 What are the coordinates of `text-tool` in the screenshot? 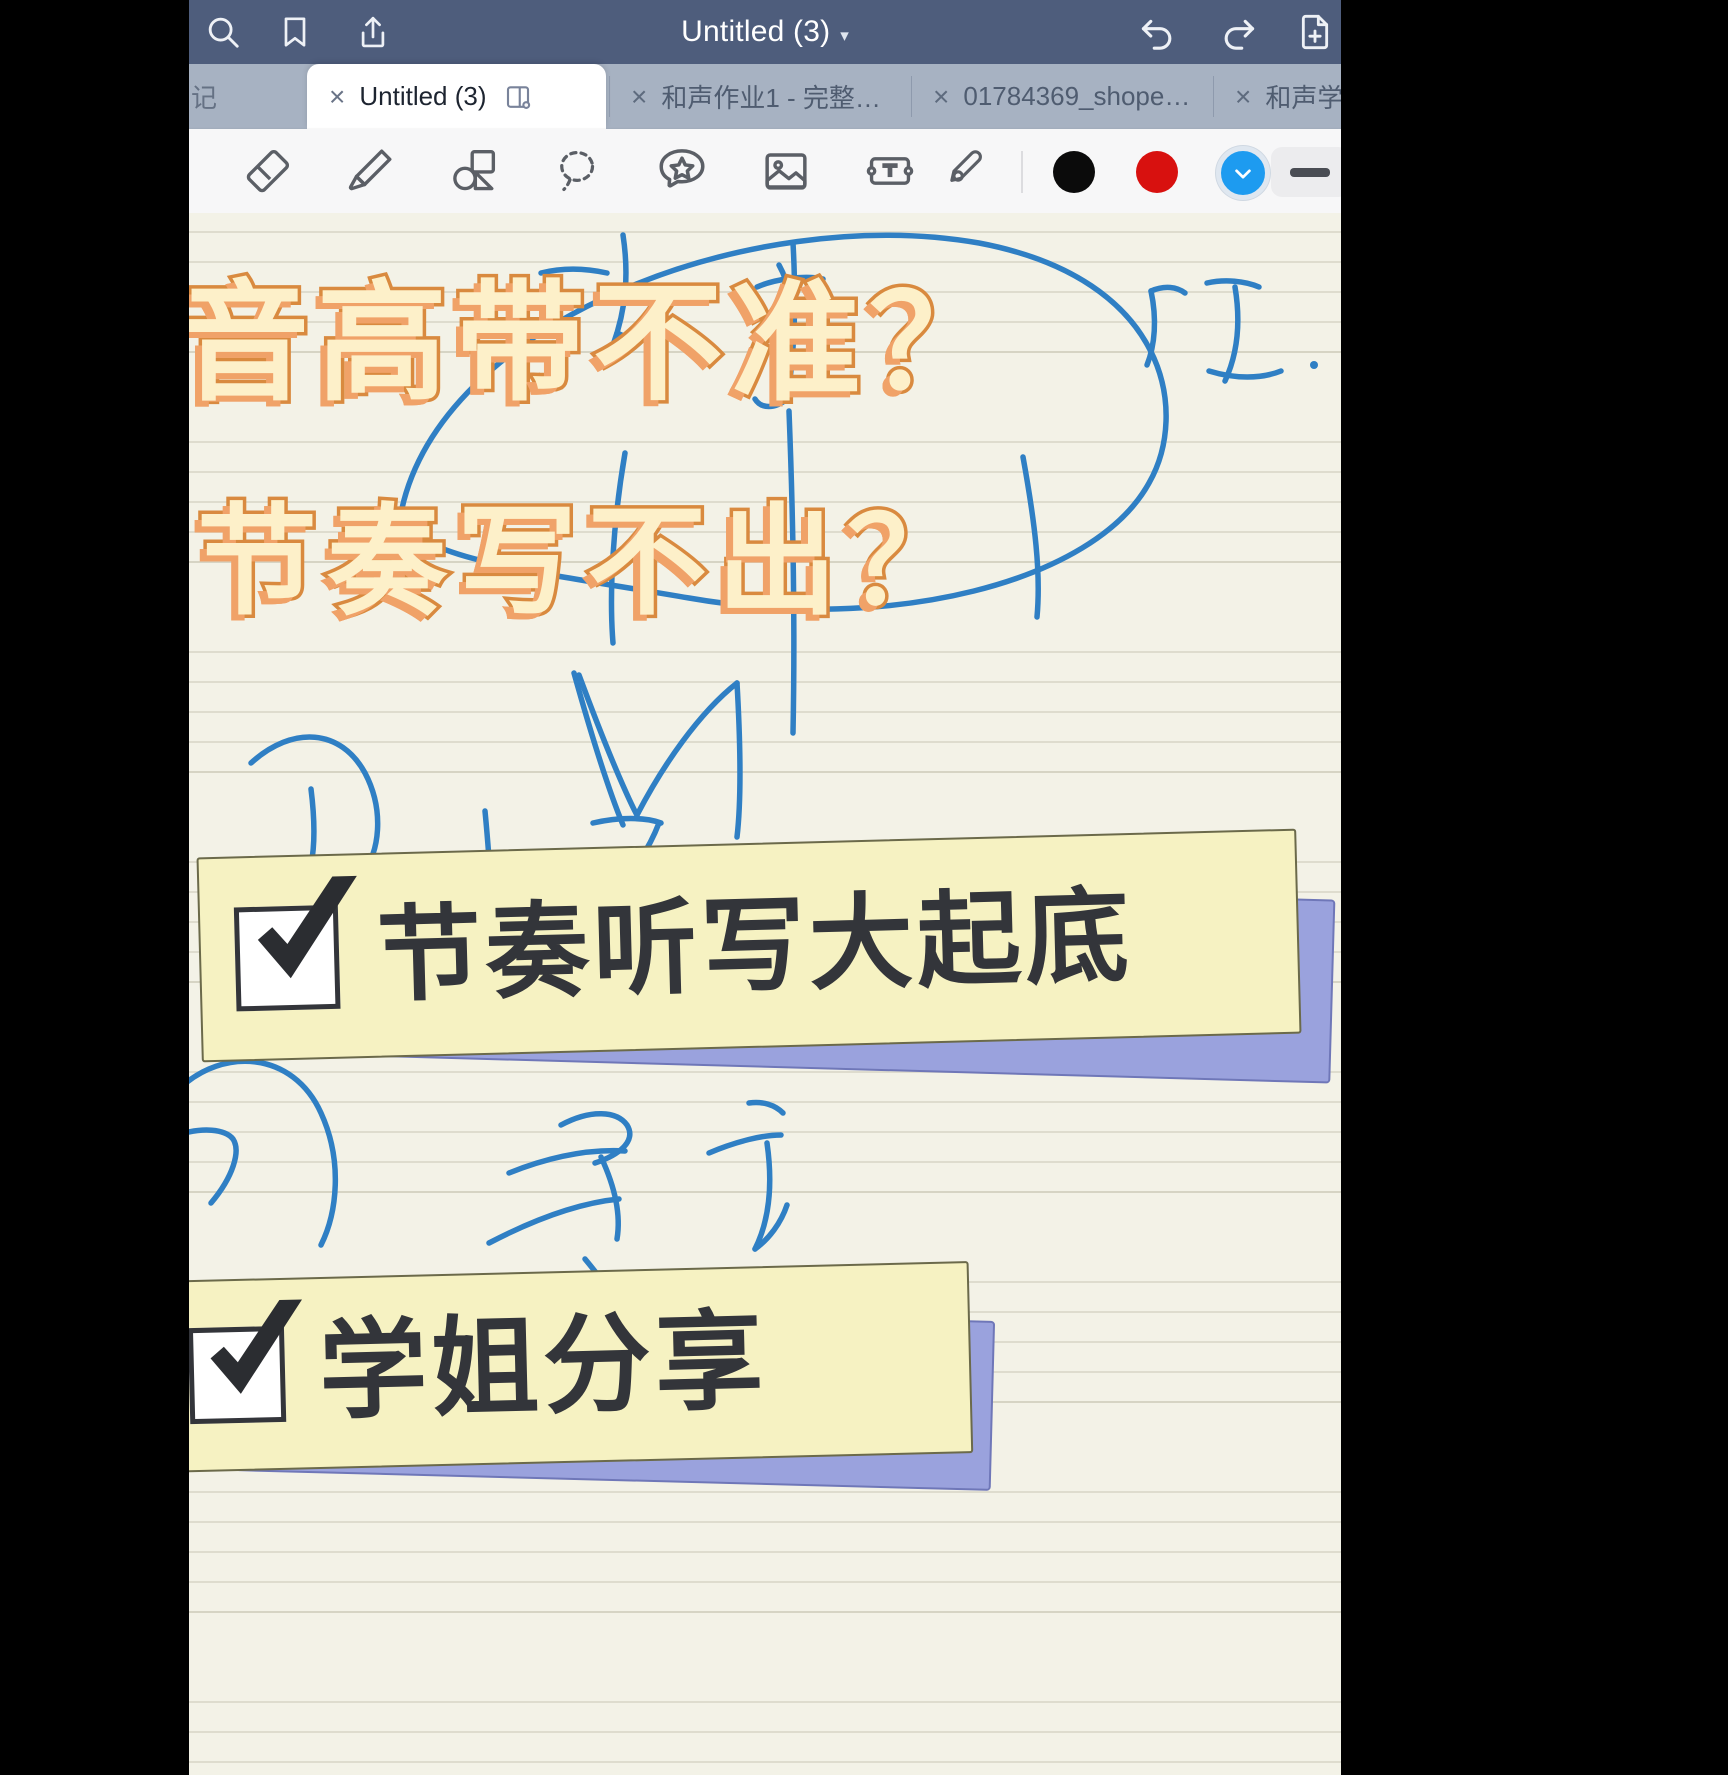 It's located at (890, 171).